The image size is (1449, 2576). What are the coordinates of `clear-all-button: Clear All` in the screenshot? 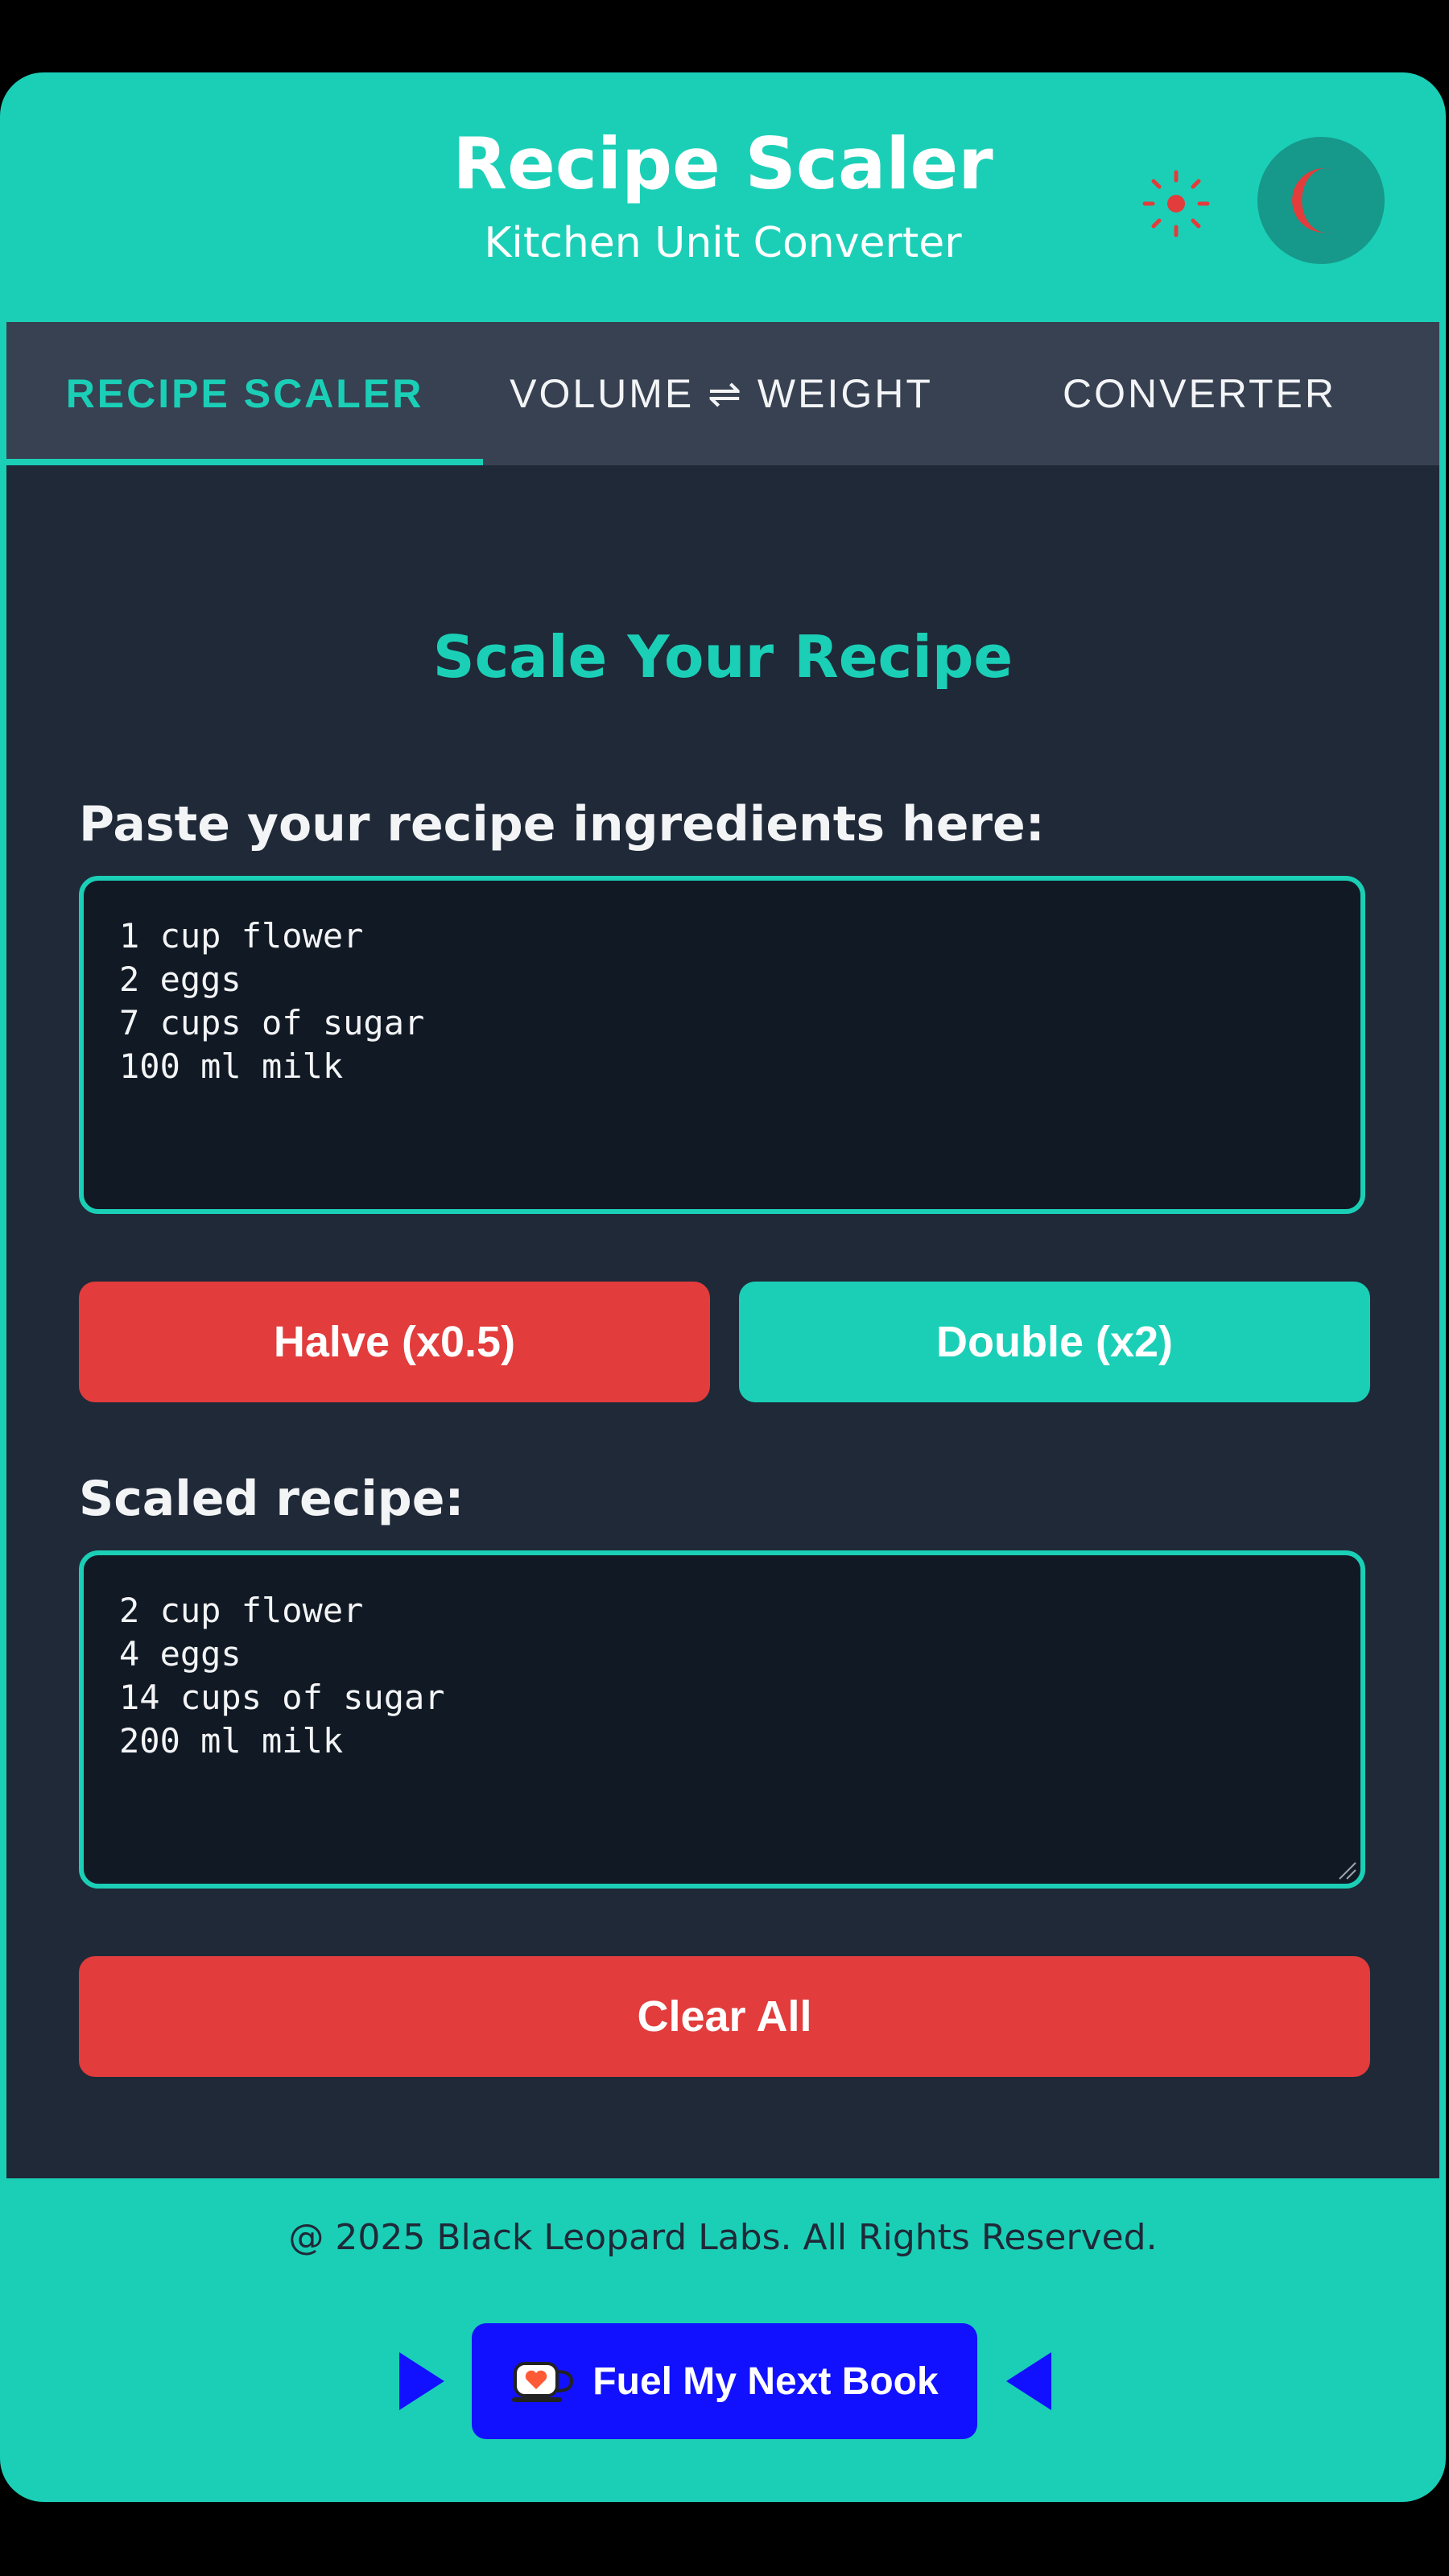 It's located at (724, 2016).